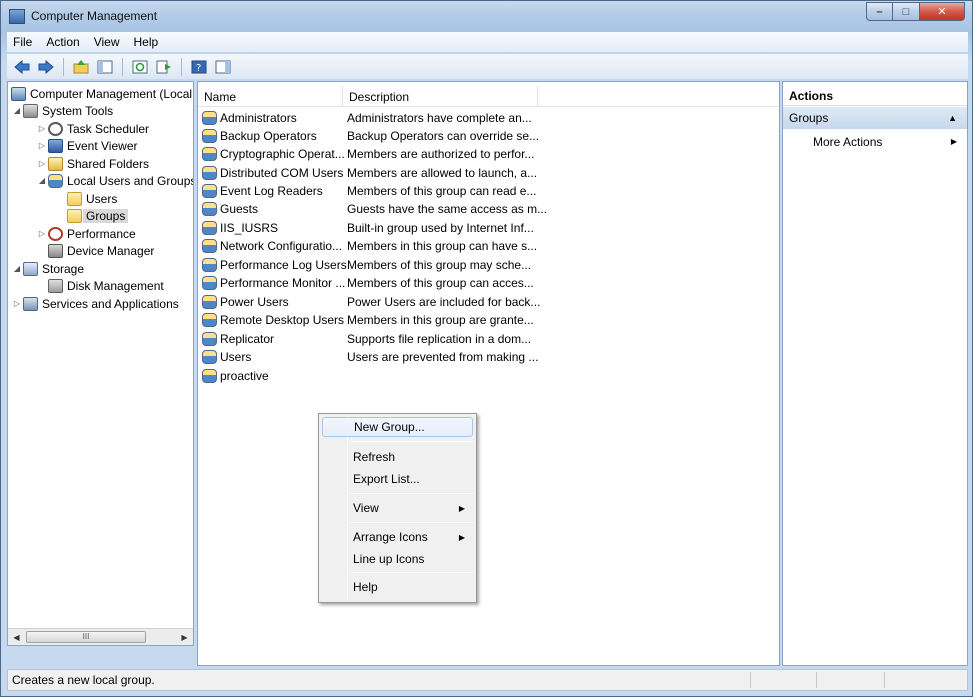  What do you see at coordinates (274, 376) in the screenshot?
I see `list-item: proactive` at bounding box center [274, 376].